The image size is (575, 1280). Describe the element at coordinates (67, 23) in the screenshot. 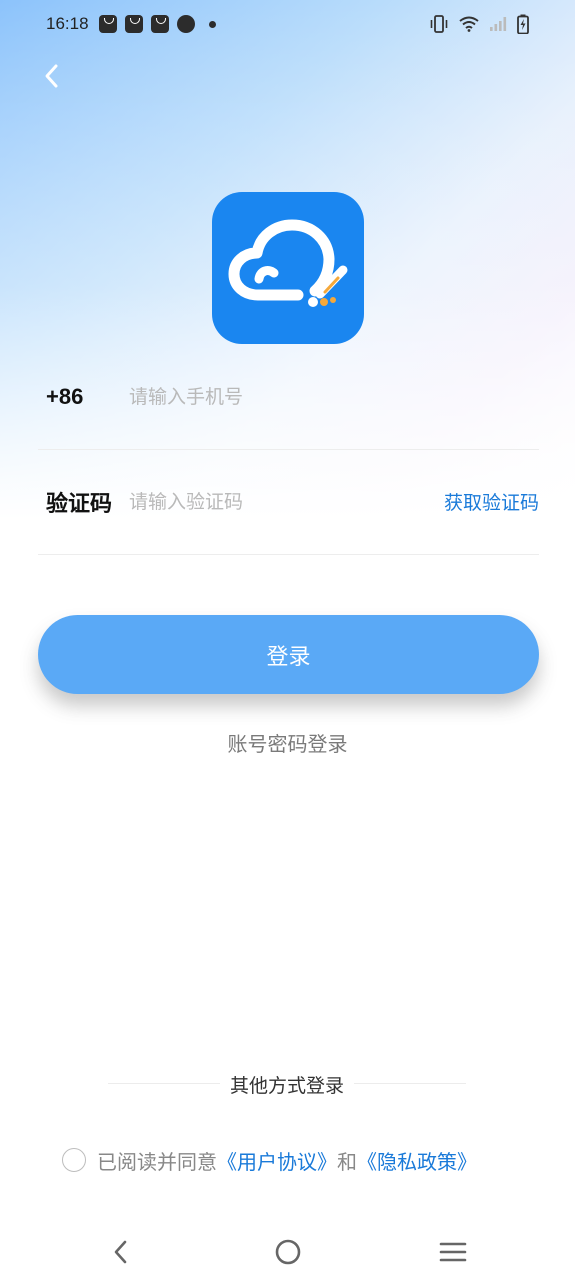

I see `status-time: 16:18` at that location.